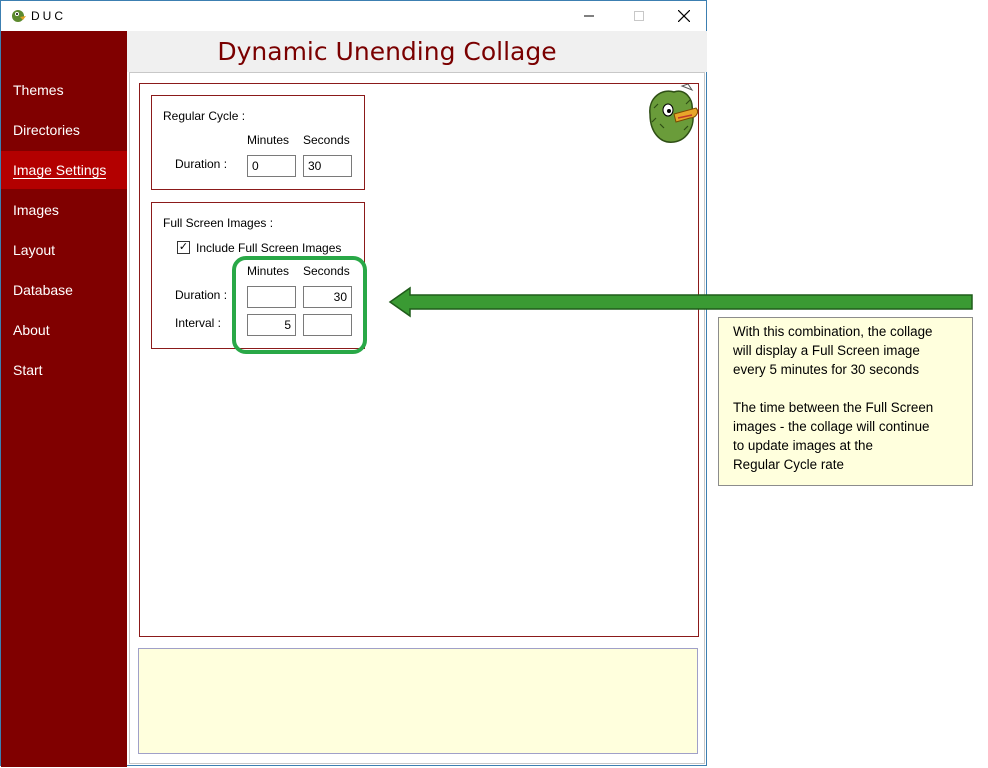 Image resolution: width=988 pixels, height=768 pixels. Describe the element at coordinates (36, 210) in the screenshot. I see `sidebar-item-label: Images` at that location.